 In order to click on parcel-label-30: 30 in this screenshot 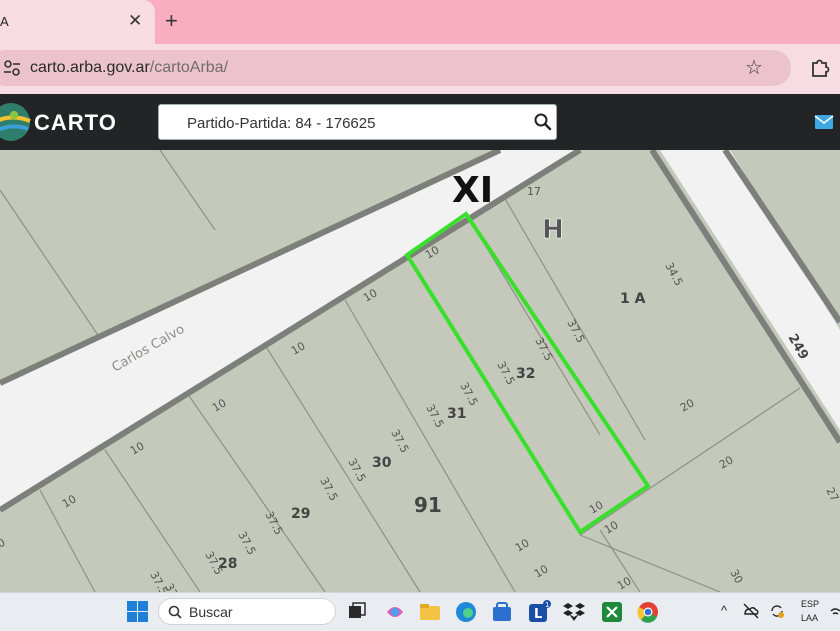, I will do `click(382, 463)`.